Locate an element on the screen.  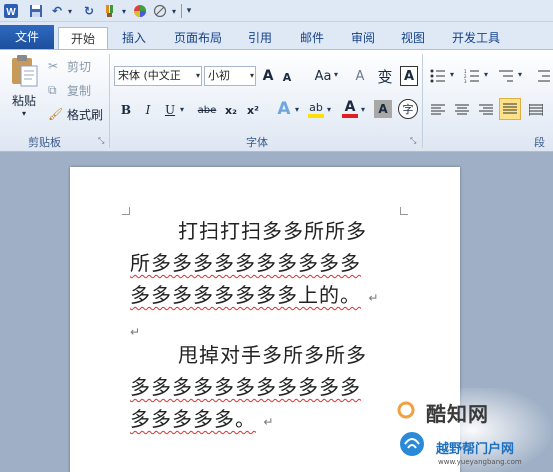
tab-view: 视图 is located at coordinates (413, 38).